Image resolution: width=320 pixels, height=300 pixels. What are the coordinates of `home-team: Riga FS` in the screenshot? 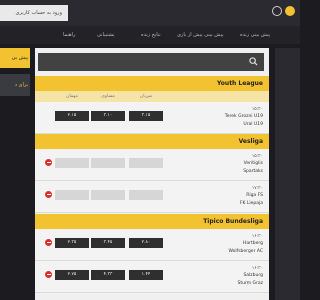 It's located at (254, 195).